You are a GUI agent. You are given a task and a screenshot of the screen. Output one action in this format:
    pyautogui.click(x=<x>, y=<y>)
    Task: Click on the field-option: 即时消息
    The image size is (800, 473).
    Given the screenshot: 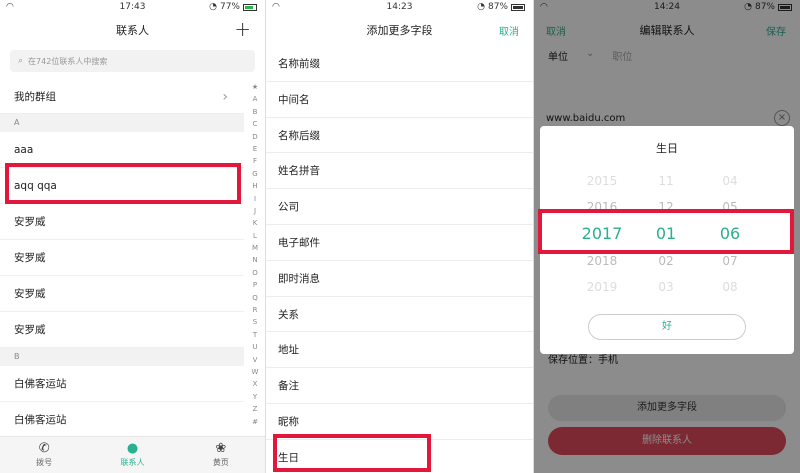 What is the action you would take?
    pyautogui.click(x=399, y=279)
    